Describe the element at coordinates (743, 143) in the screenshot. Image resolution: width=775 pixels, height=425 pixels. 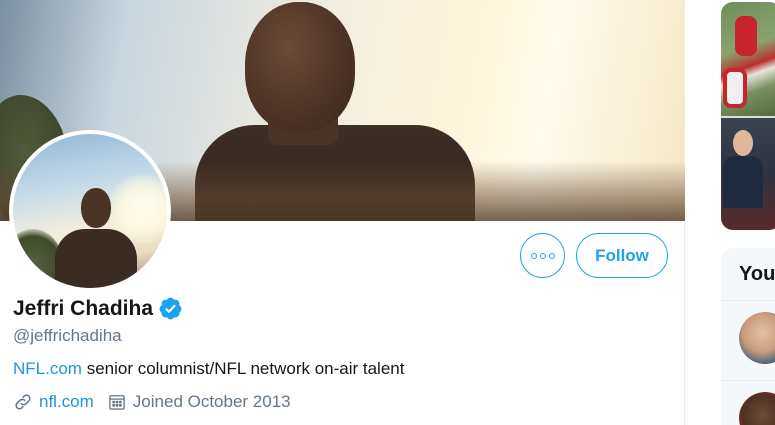
I see `thumb-face` at that location.